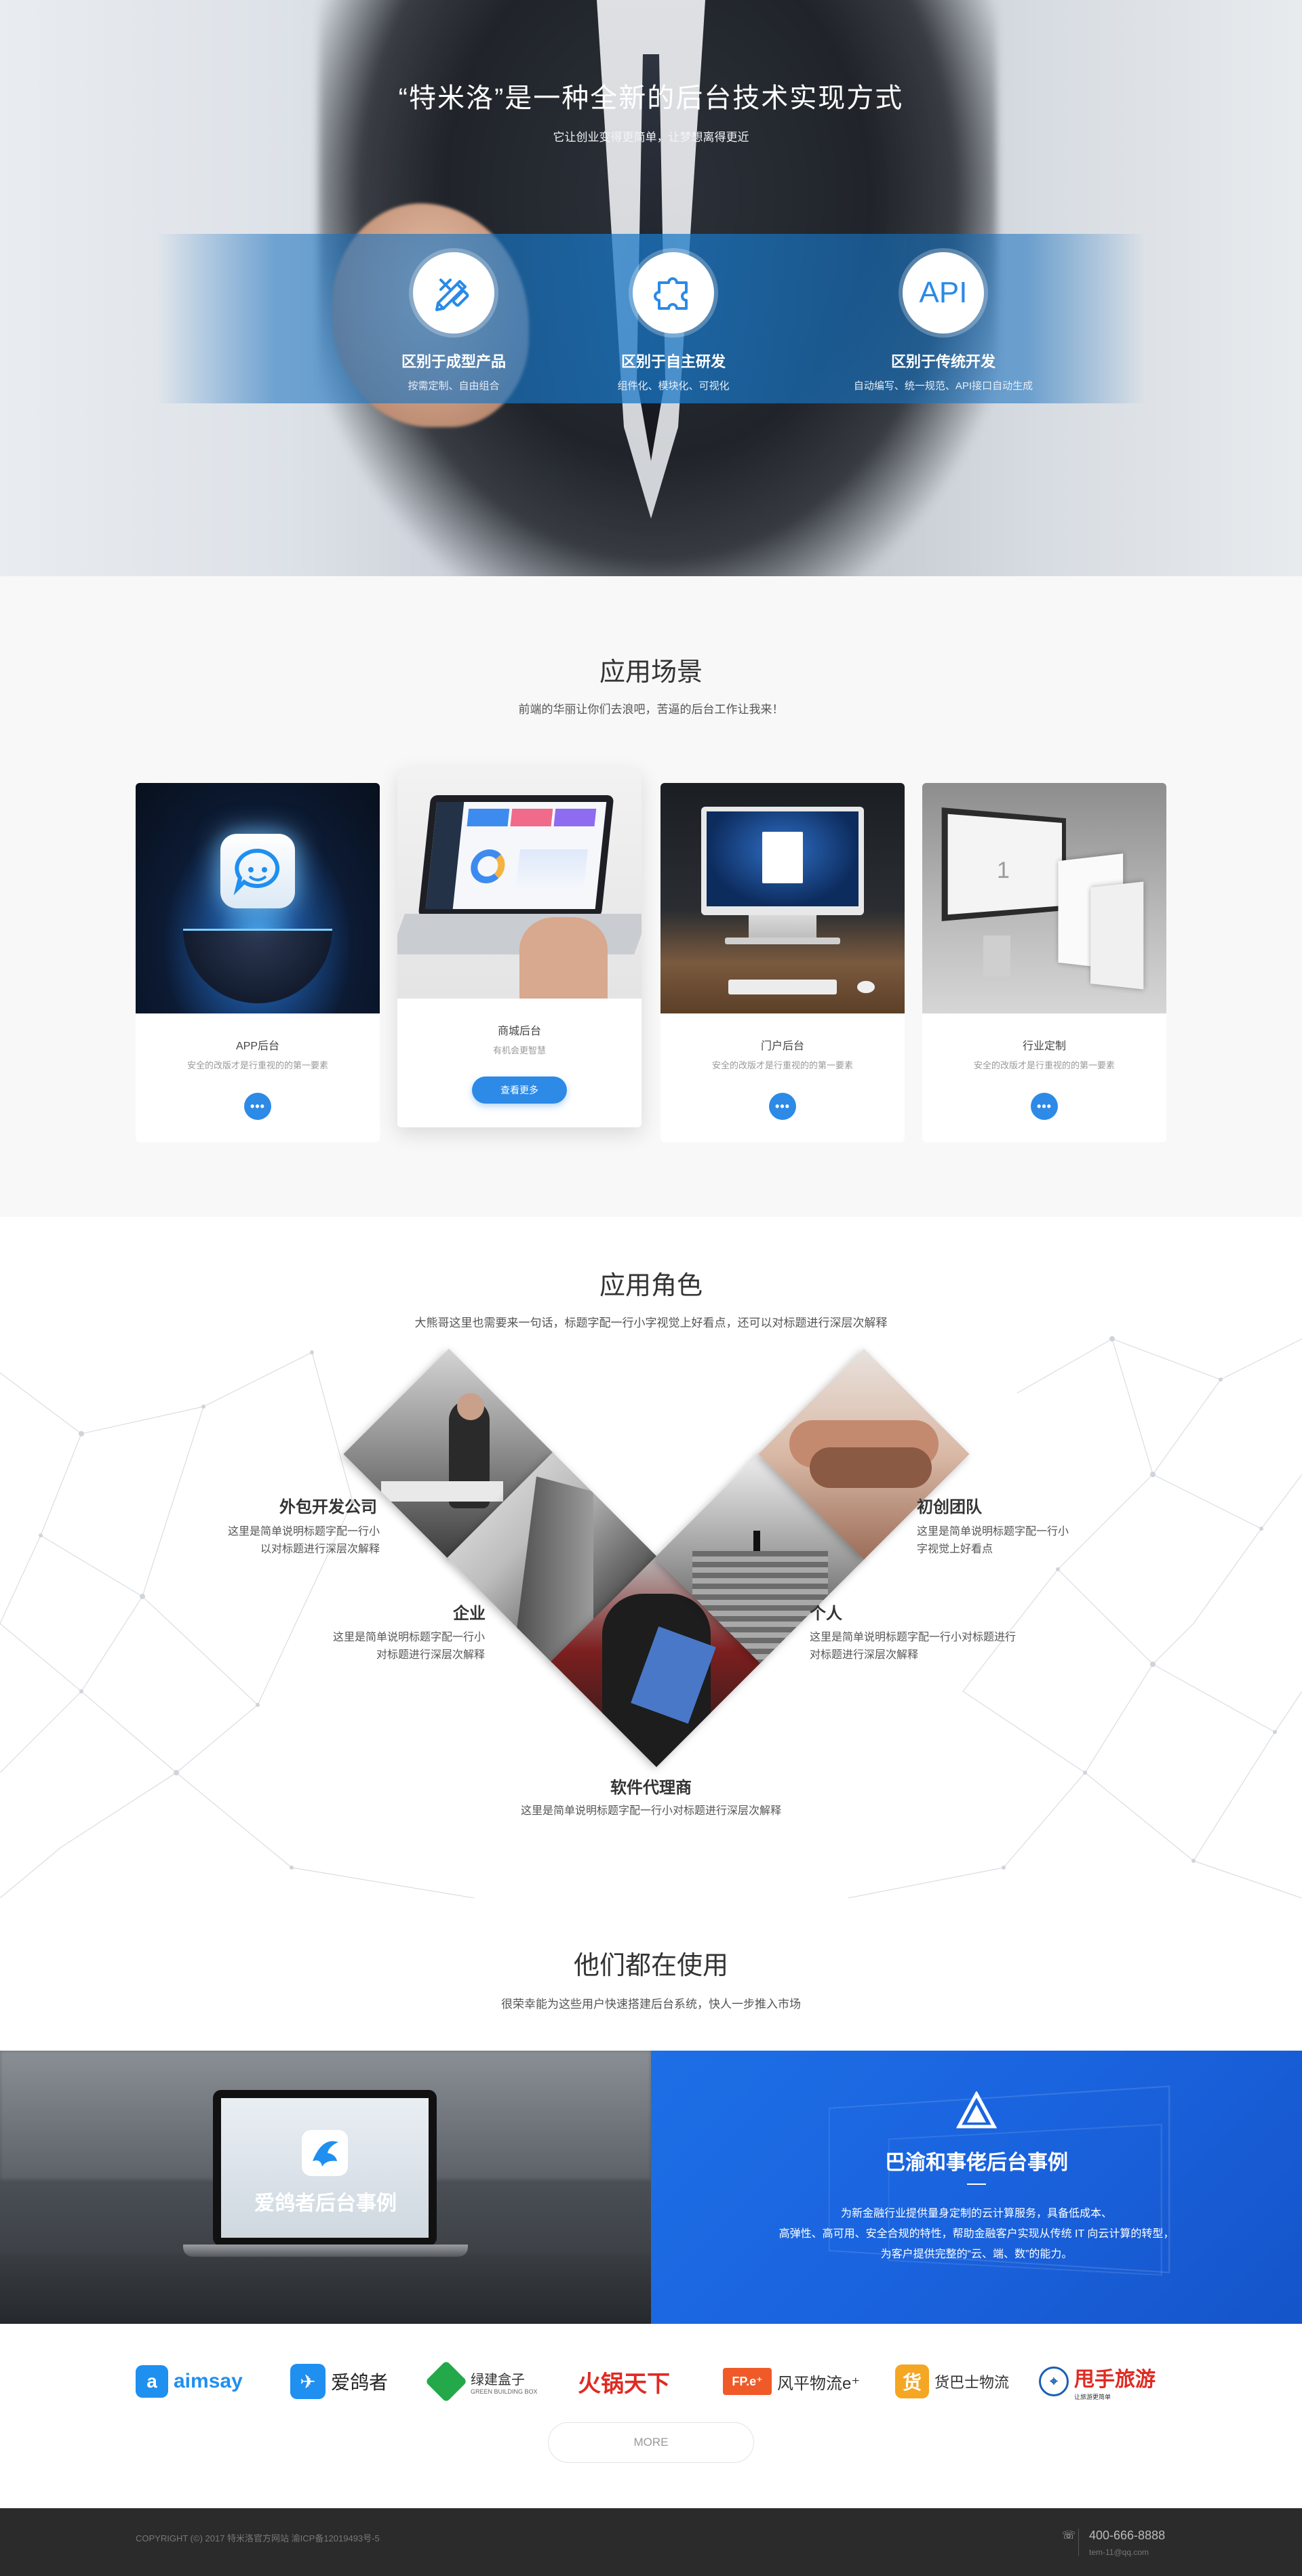  I want to click on card-desc: 有机会更智慧, so click(519, 1050).